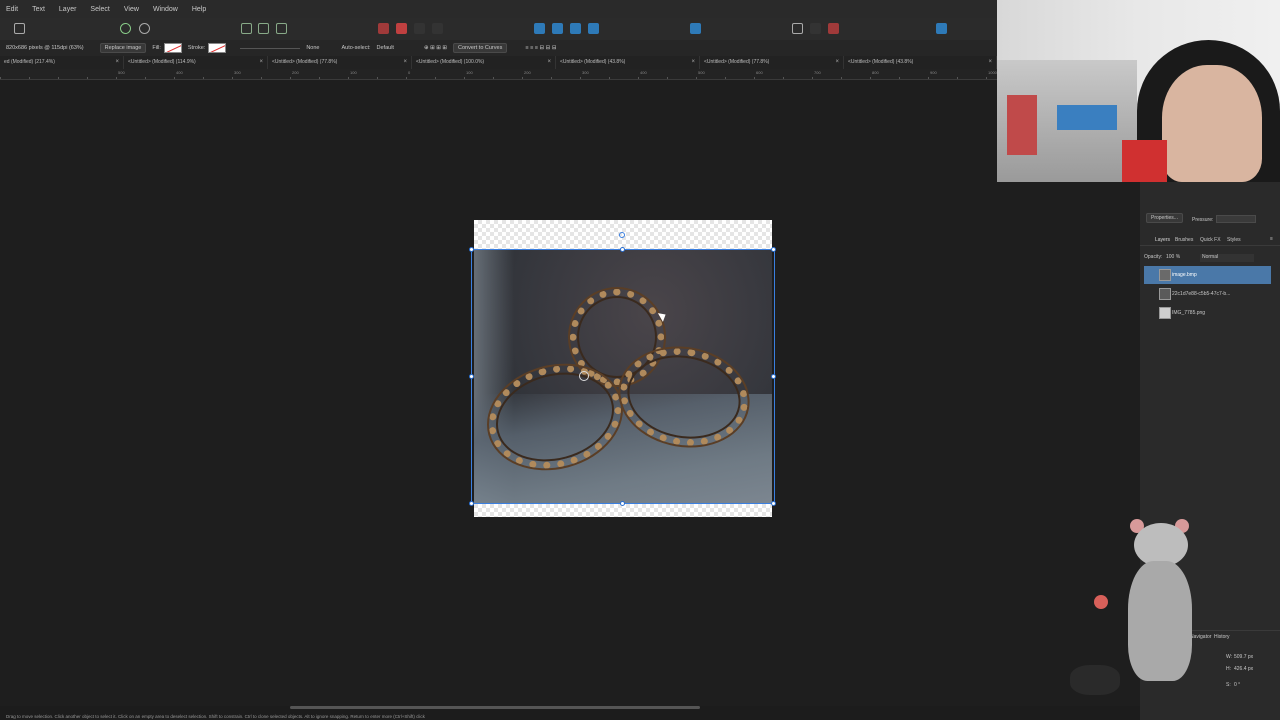 The height and width of the screenshot is (720, 1280). I want to click on ruler-tick-label: 600, so click(759, 72).